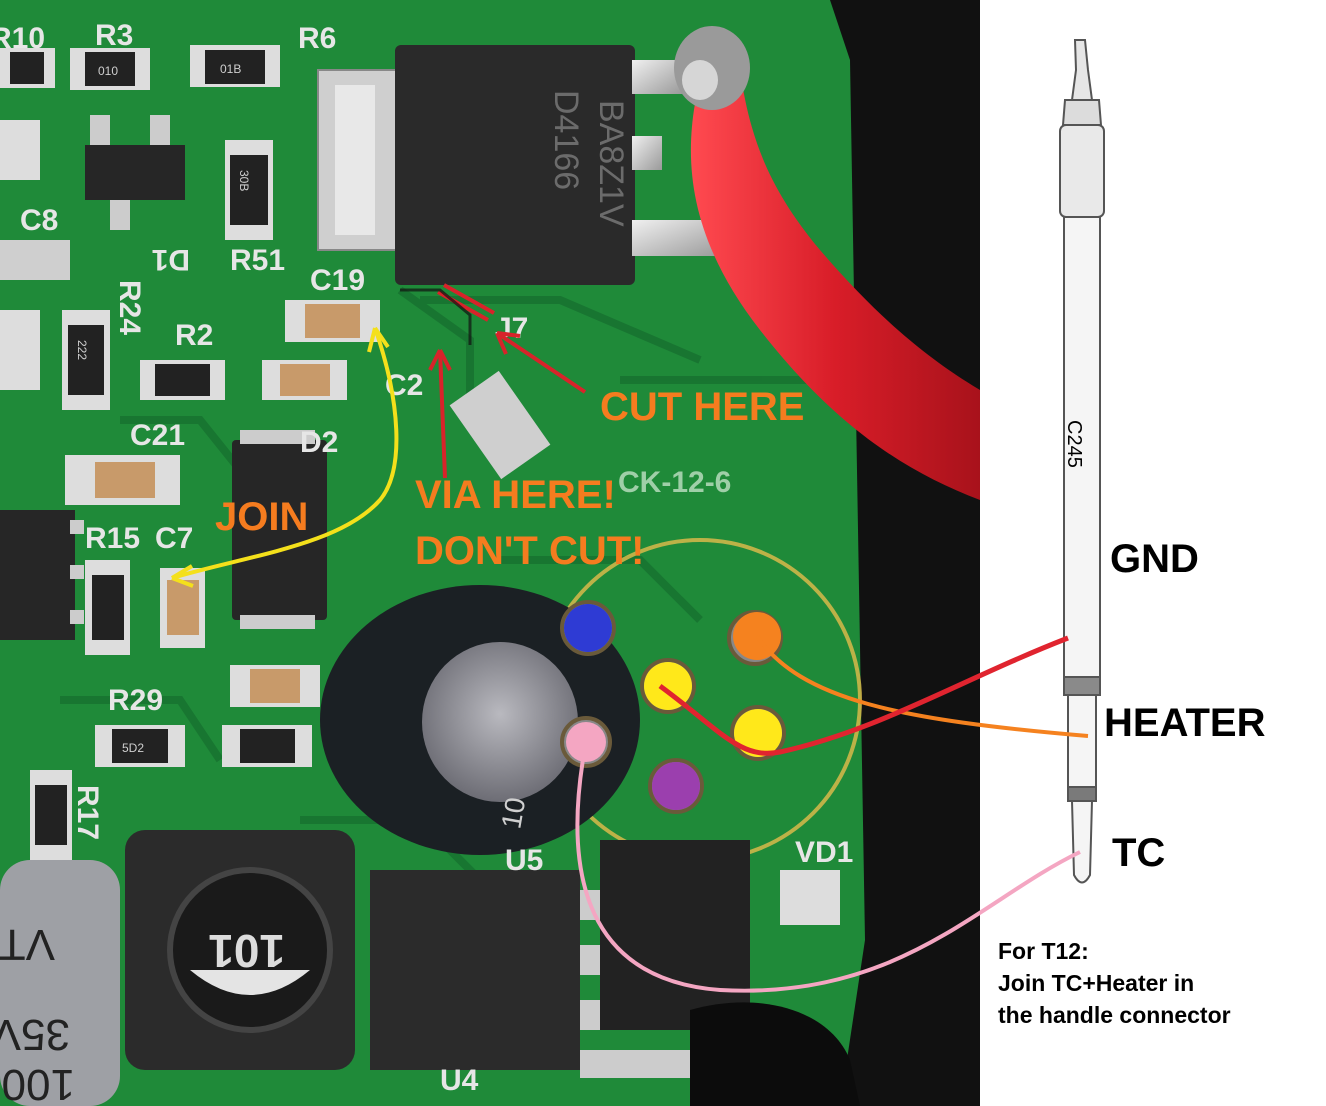  Describe the element at coordinates (112, 538) in the screenshot. I see `pcb-label: R15` at that location.